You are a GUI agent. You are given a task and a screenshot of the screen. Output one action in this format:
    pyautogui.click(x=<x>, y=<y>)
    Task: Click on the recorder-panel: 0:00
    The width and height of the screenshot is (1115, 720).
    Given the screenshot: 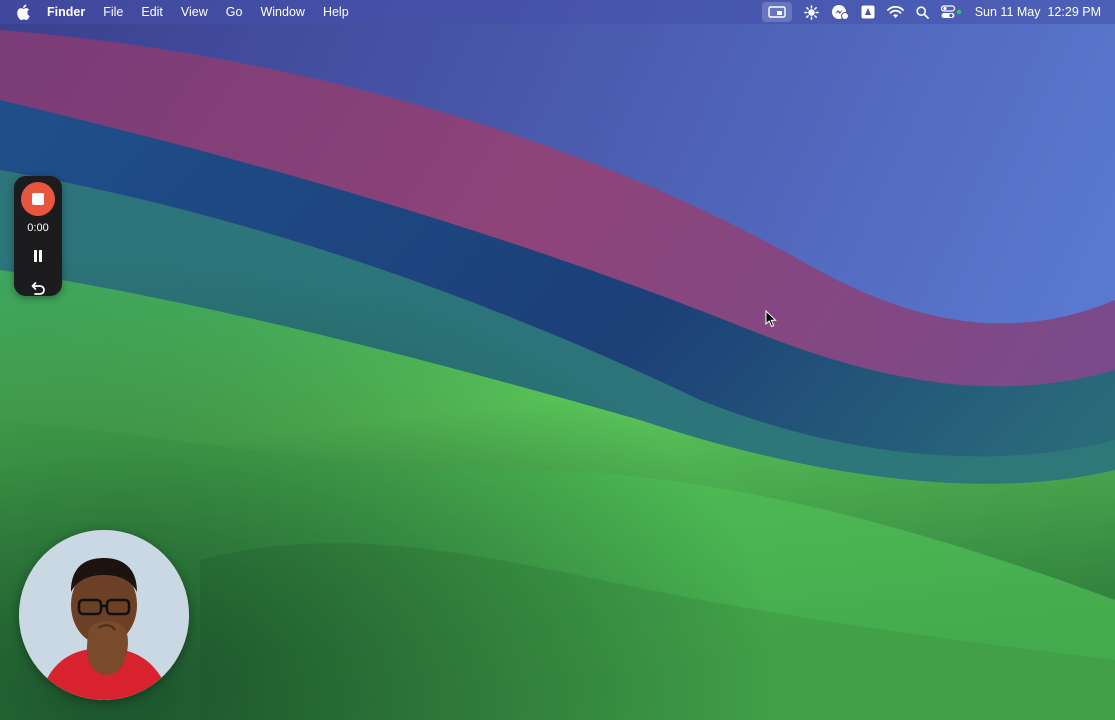 What is the action you would take?
    pyautogui.click(x=38, y=236)
    